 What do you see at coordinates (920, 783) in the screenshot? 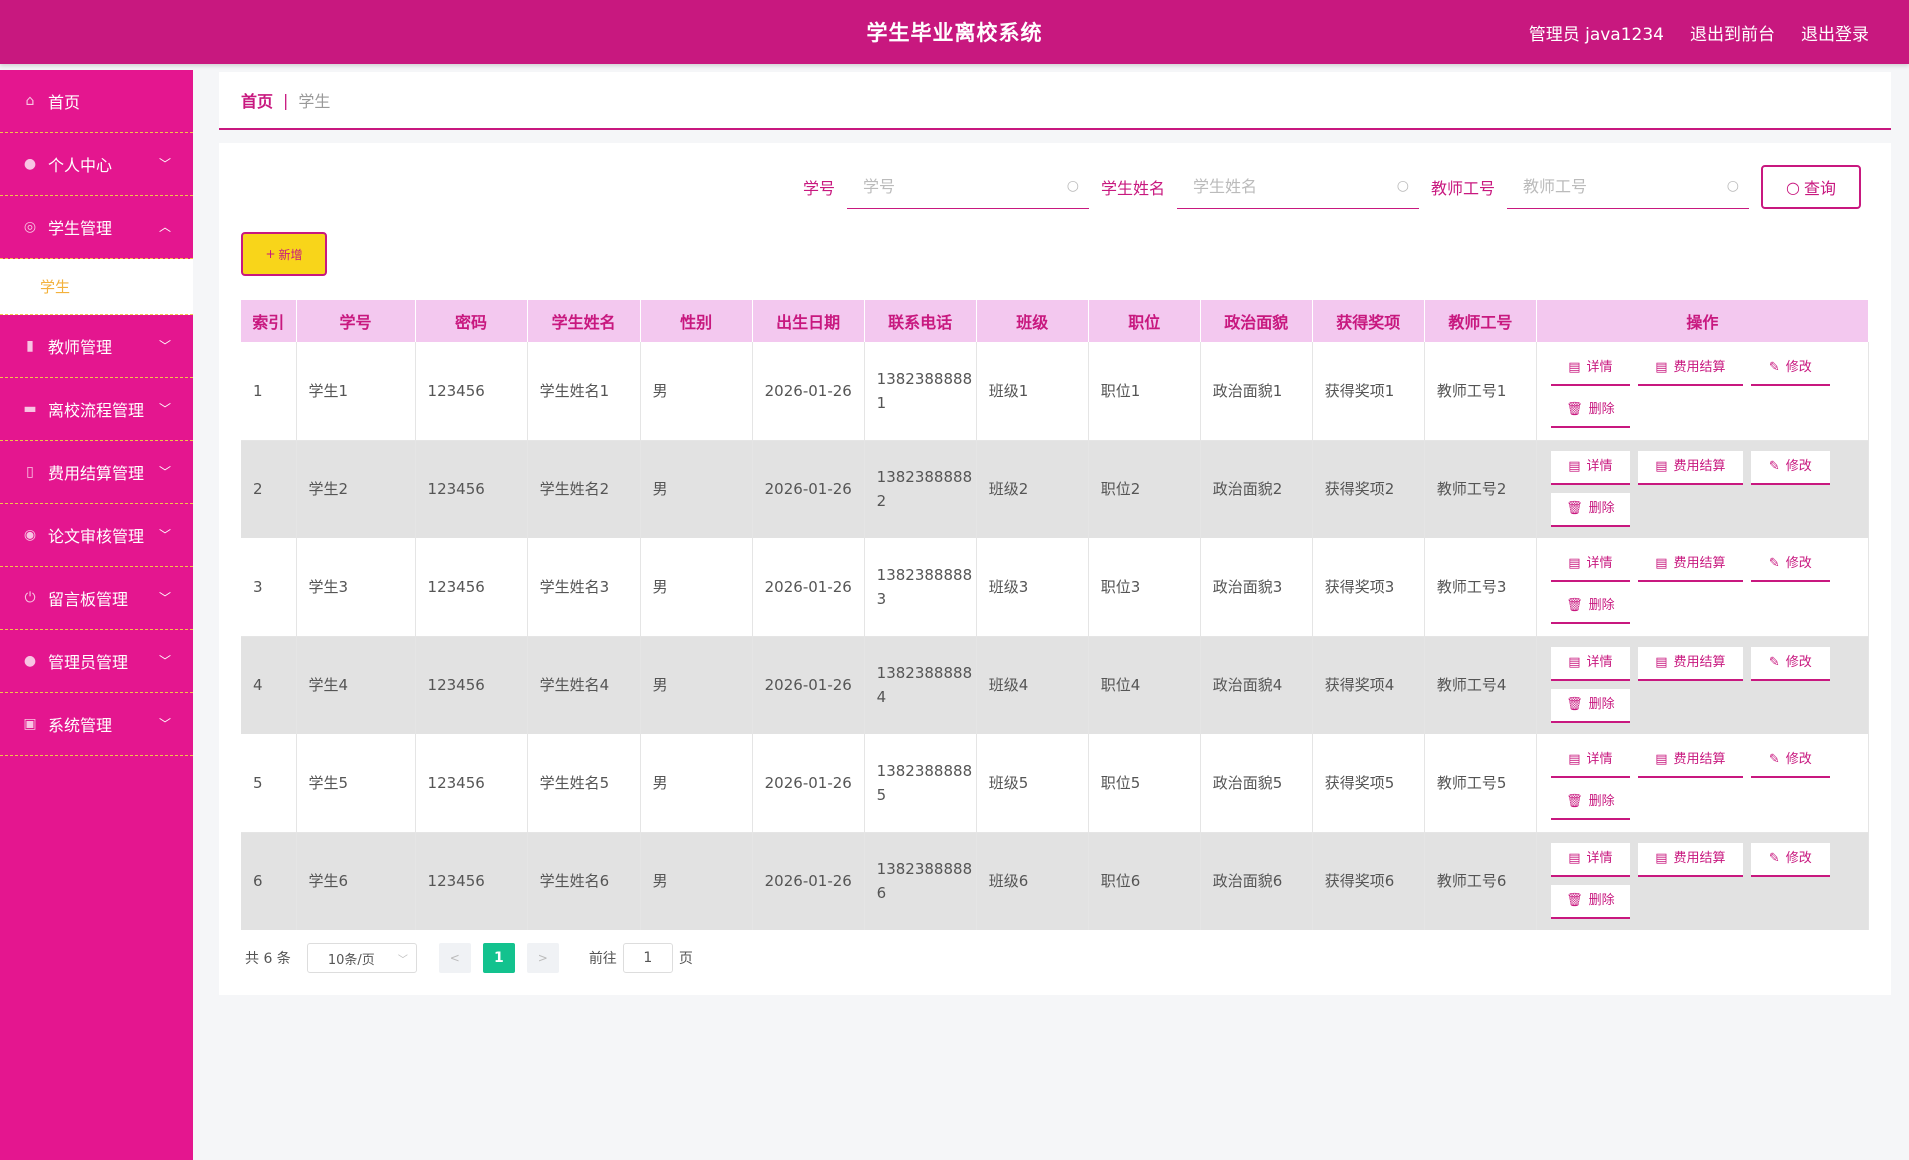
I see `table-cell: 13823888885` at bounding box center [920, 783].